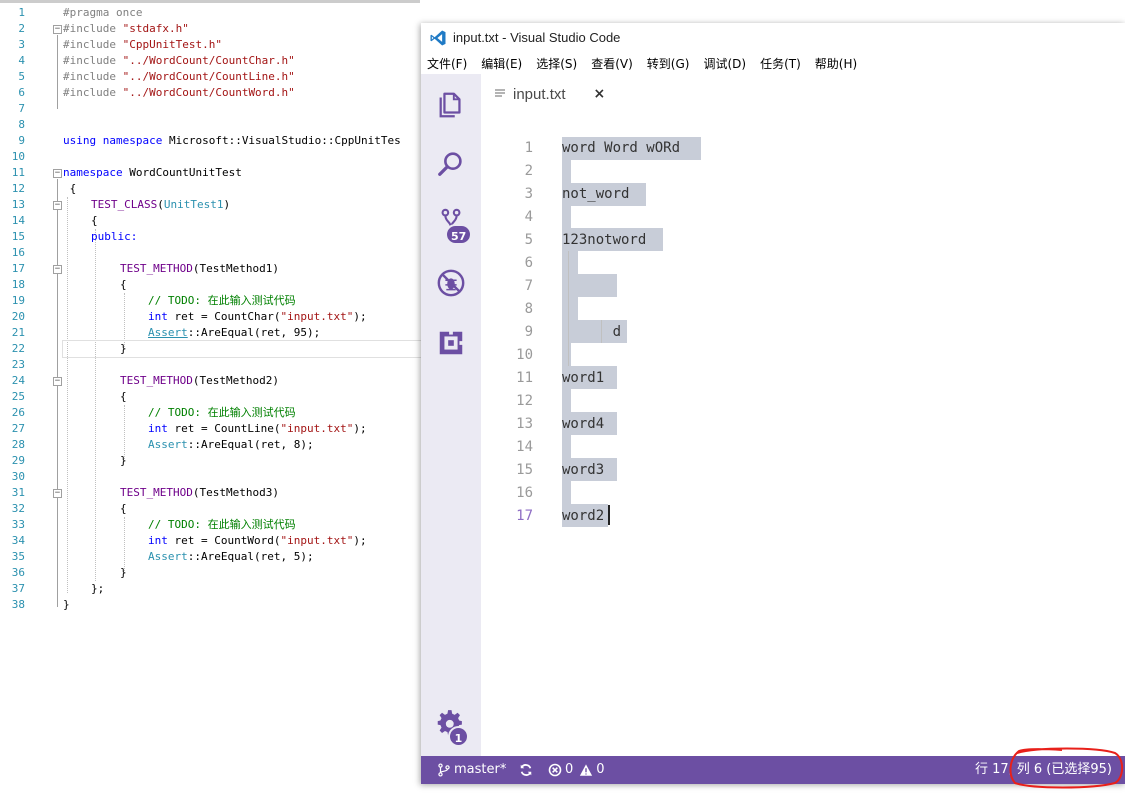 Image resolution: width=1125 pixels, height=797 pixels. What do you see at coordinates (528, 217) in the screenshot?
I see `editor-line-number: 4` at bounding box center [528, 217].